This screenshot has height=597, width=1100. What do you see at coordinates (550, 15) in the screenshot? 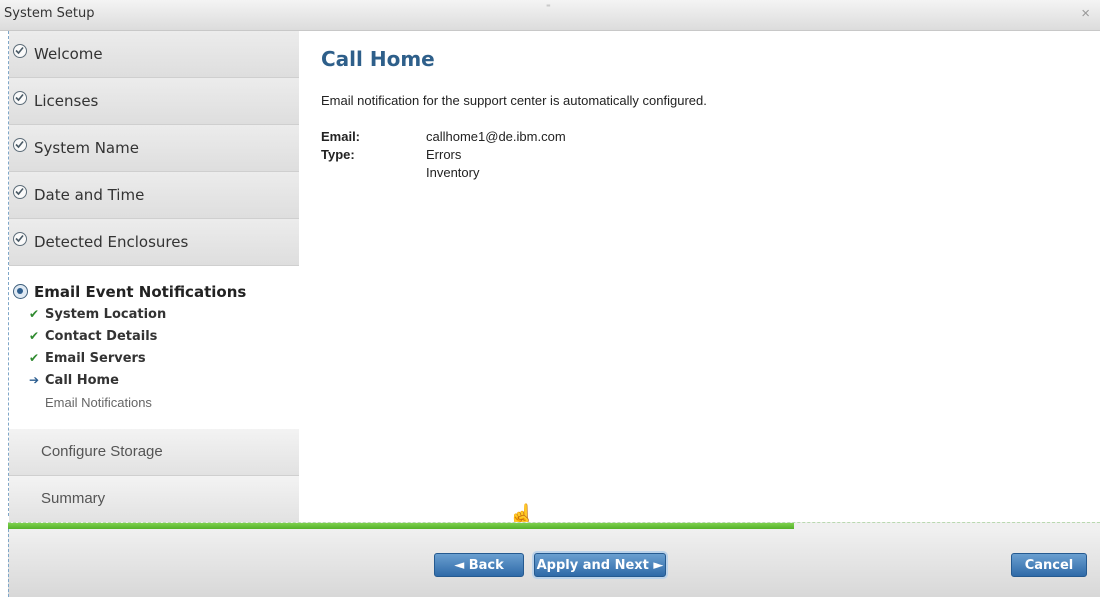
I see `title-bar: System Setup ⁼ ×` at bounding box center [550, 15].